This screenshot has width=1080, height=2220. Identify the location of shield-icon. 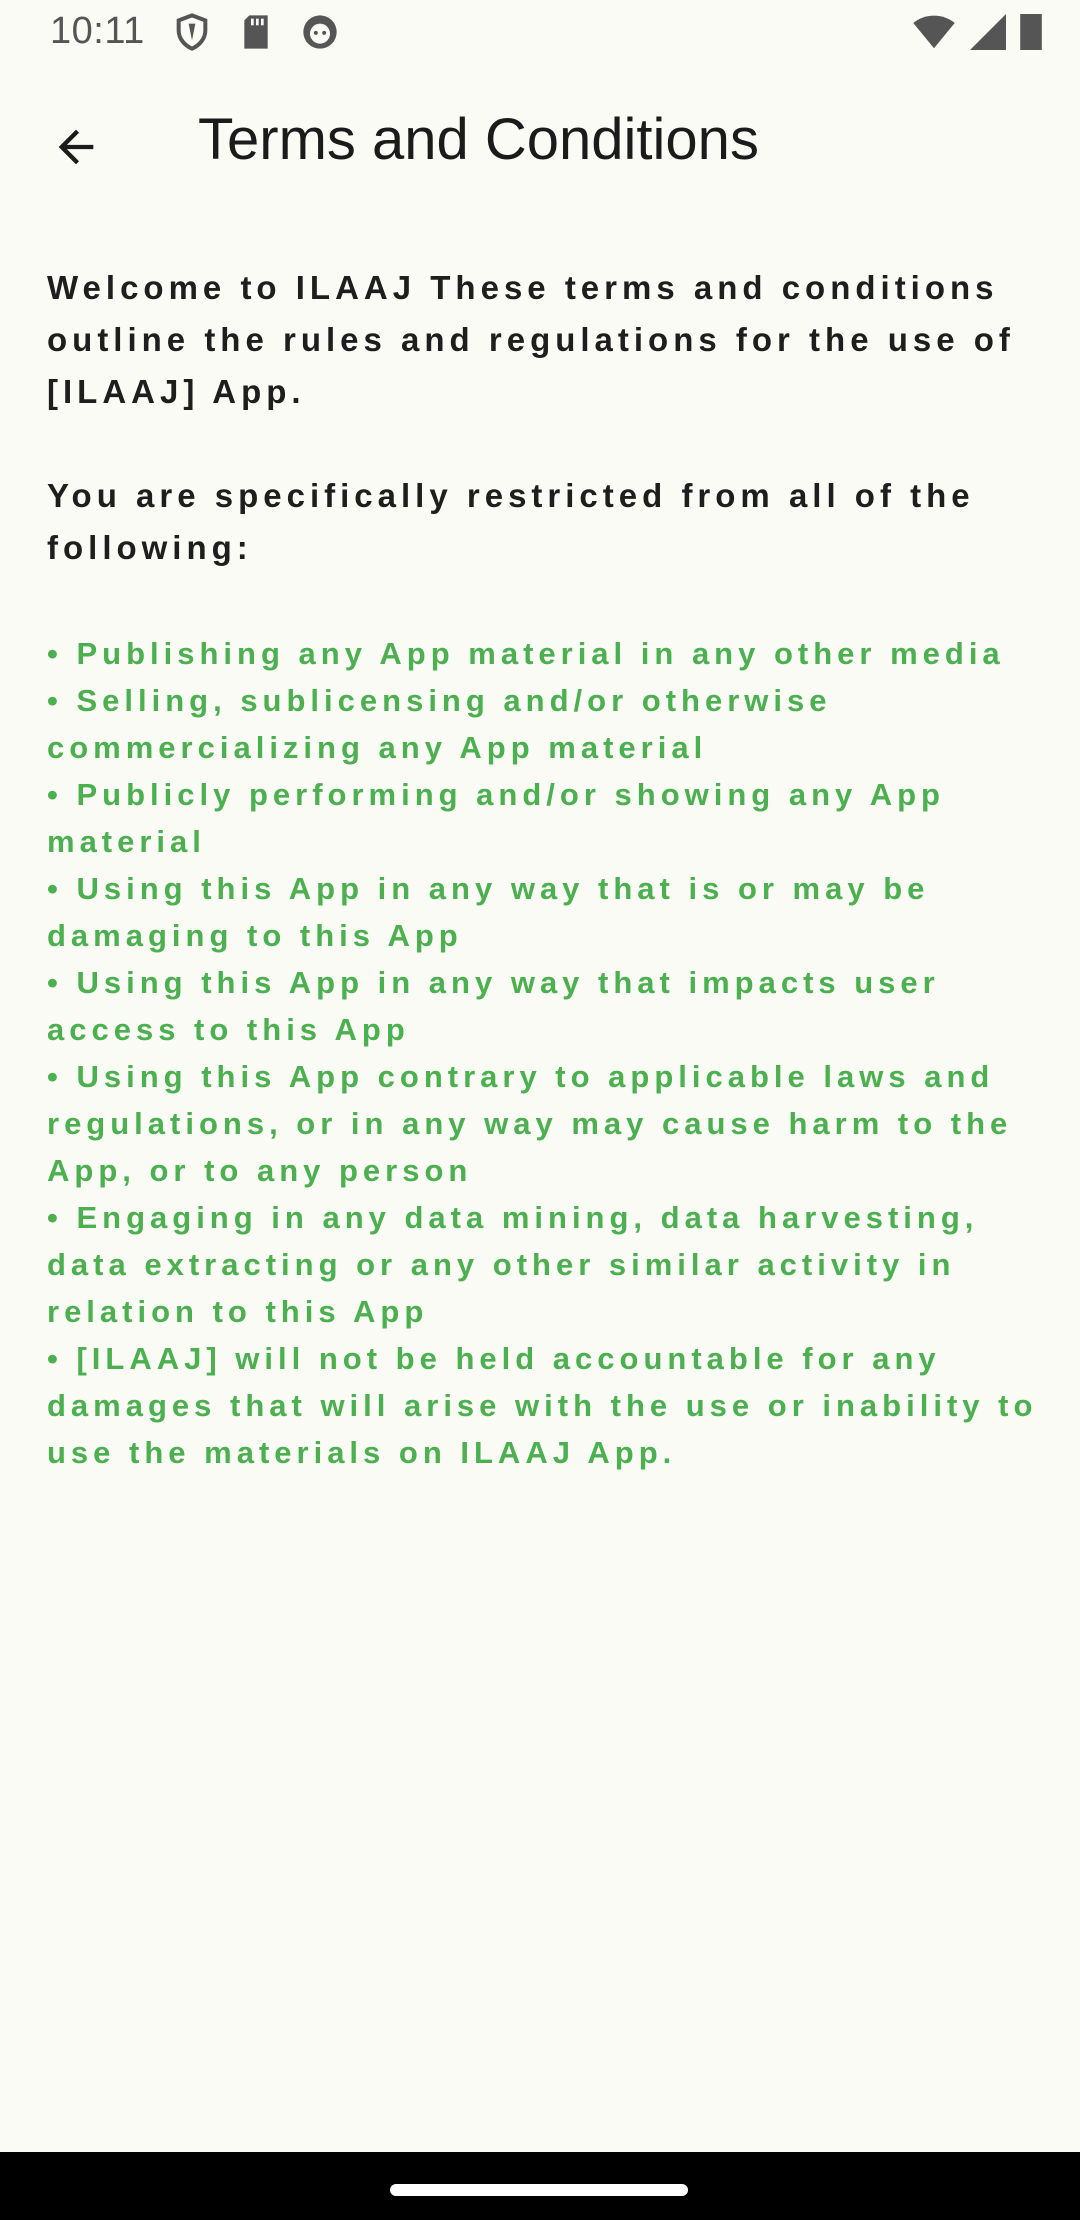
(192, 32).